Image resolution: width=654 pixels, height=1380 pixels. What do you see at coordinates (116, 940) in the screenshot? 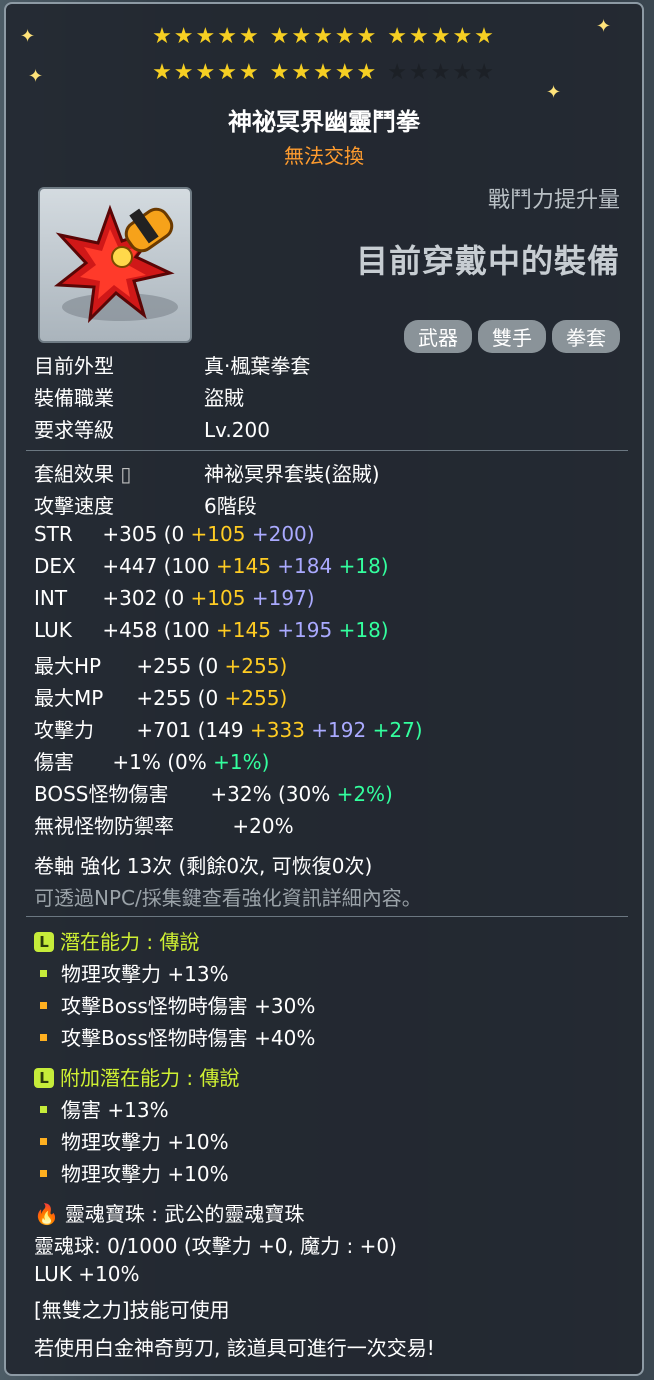
I see `potential-header: L 潛在能力 : 傳說` at bounding box center [116, 940].